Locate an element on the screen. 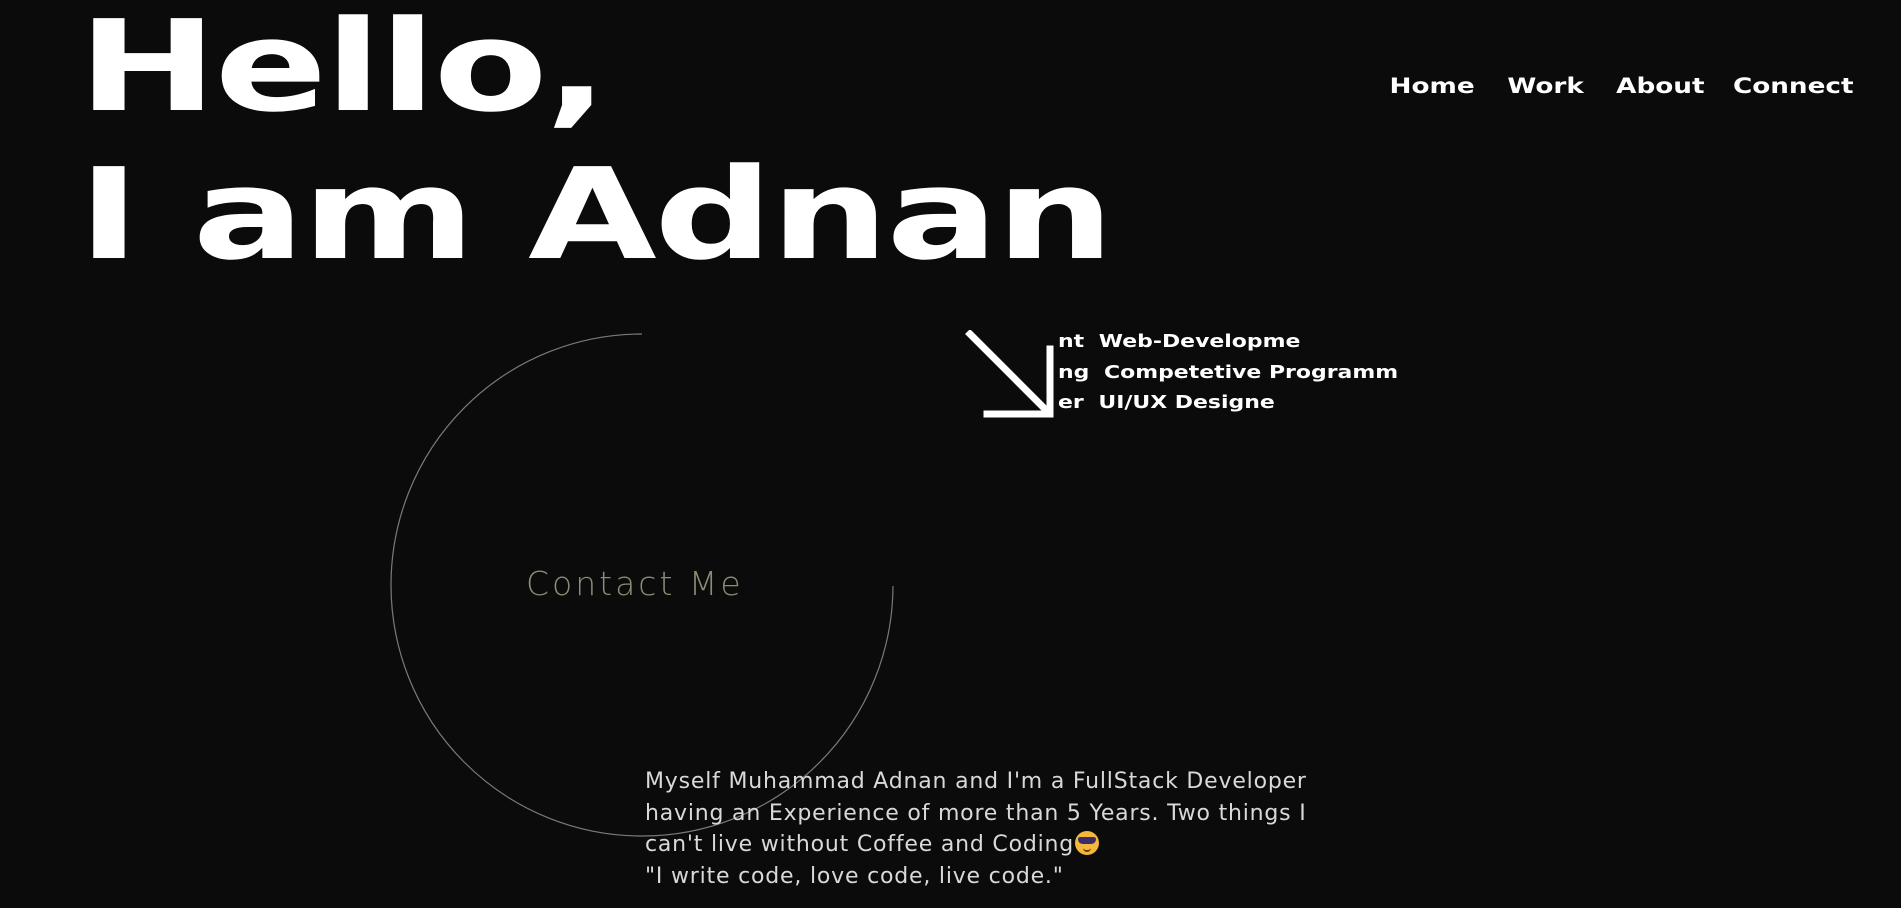 The height and width of the screenshot is (908, 1901). skill-row-web: nt Web-Developme is located at coordinates (1222, 344).